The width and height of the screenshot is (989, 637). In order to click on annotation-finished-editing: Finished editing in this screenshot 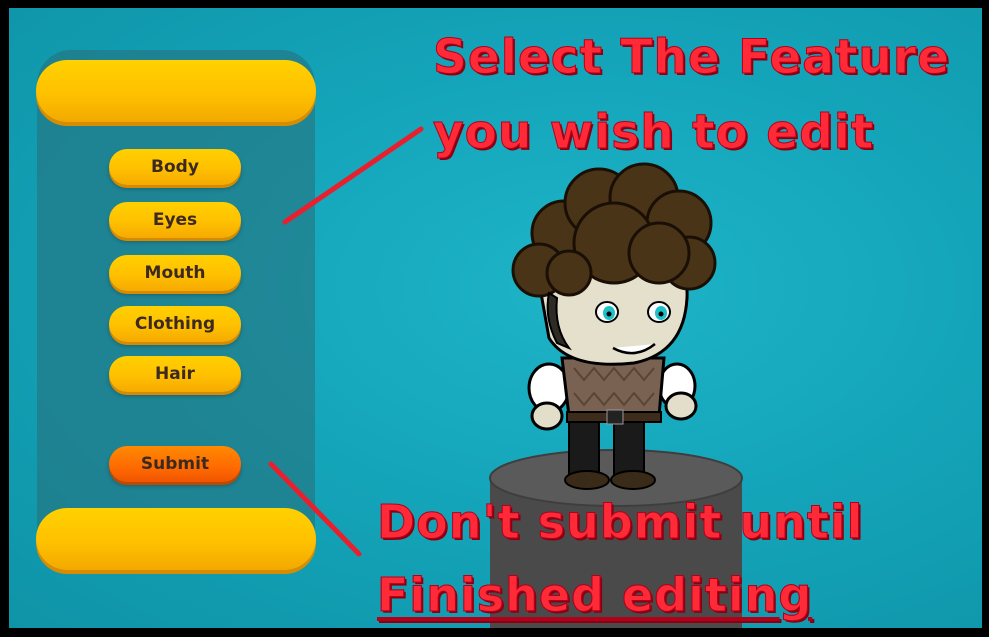, I will do `click(594, 595)`.